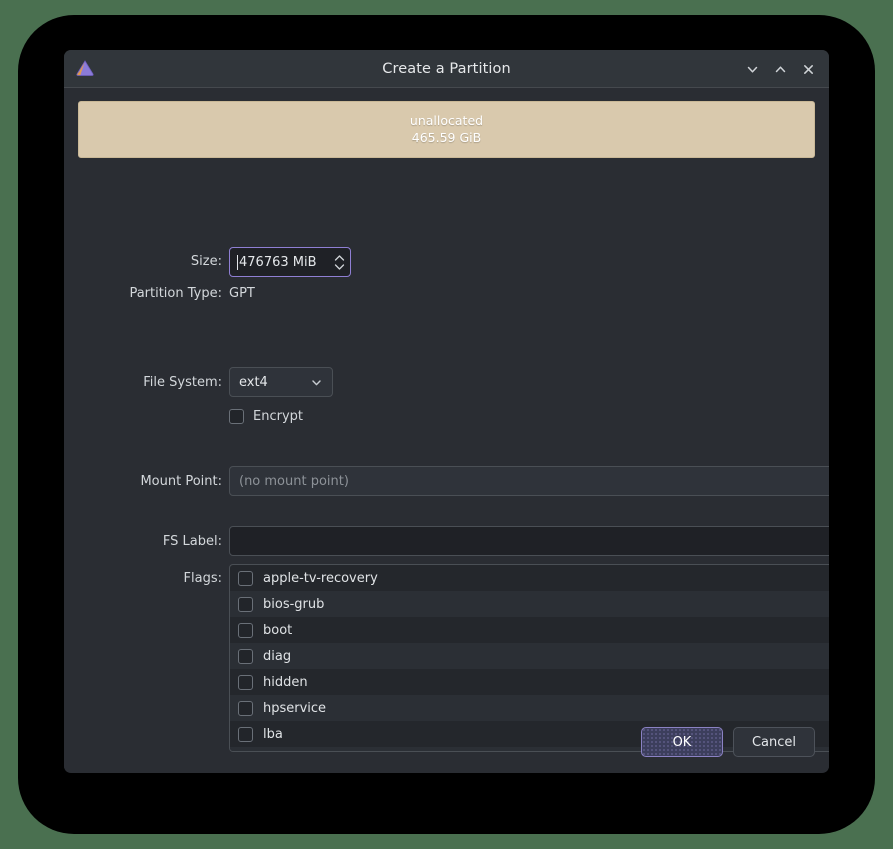 This screenshot has height=849, width=893. I want to click on mount-point-value: (no mount point), so click(294, 481).